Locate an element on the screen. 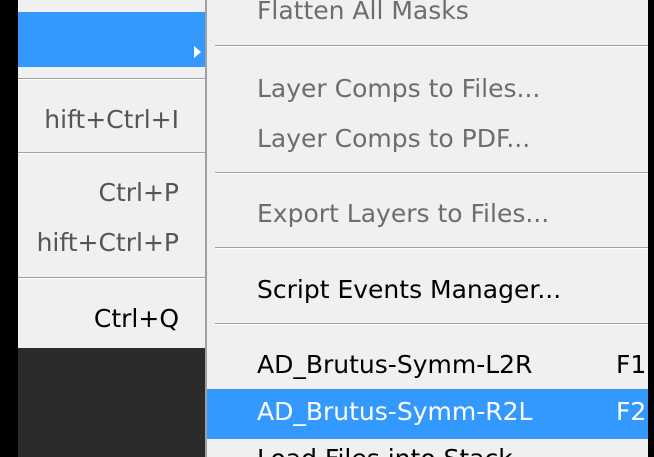 The image size is (654, 457). window-edge-right is located at coordinates (651, 228).